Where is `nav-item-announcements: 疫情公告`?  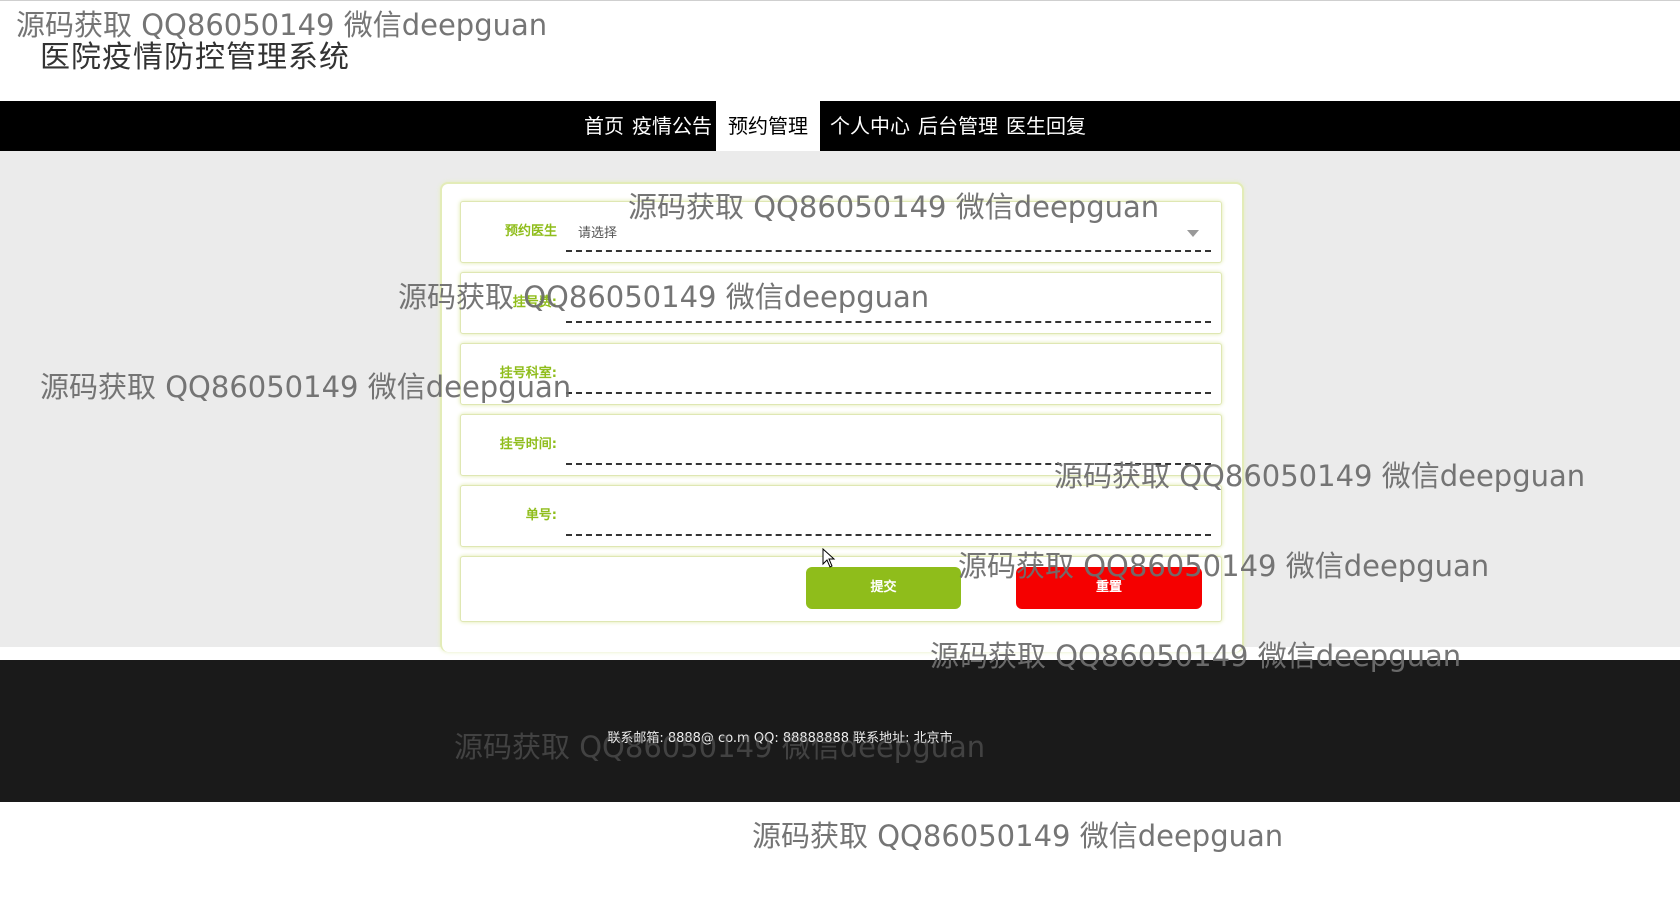
nav-item-announcements: 疫情公告 is located at coordinates (672, 126).